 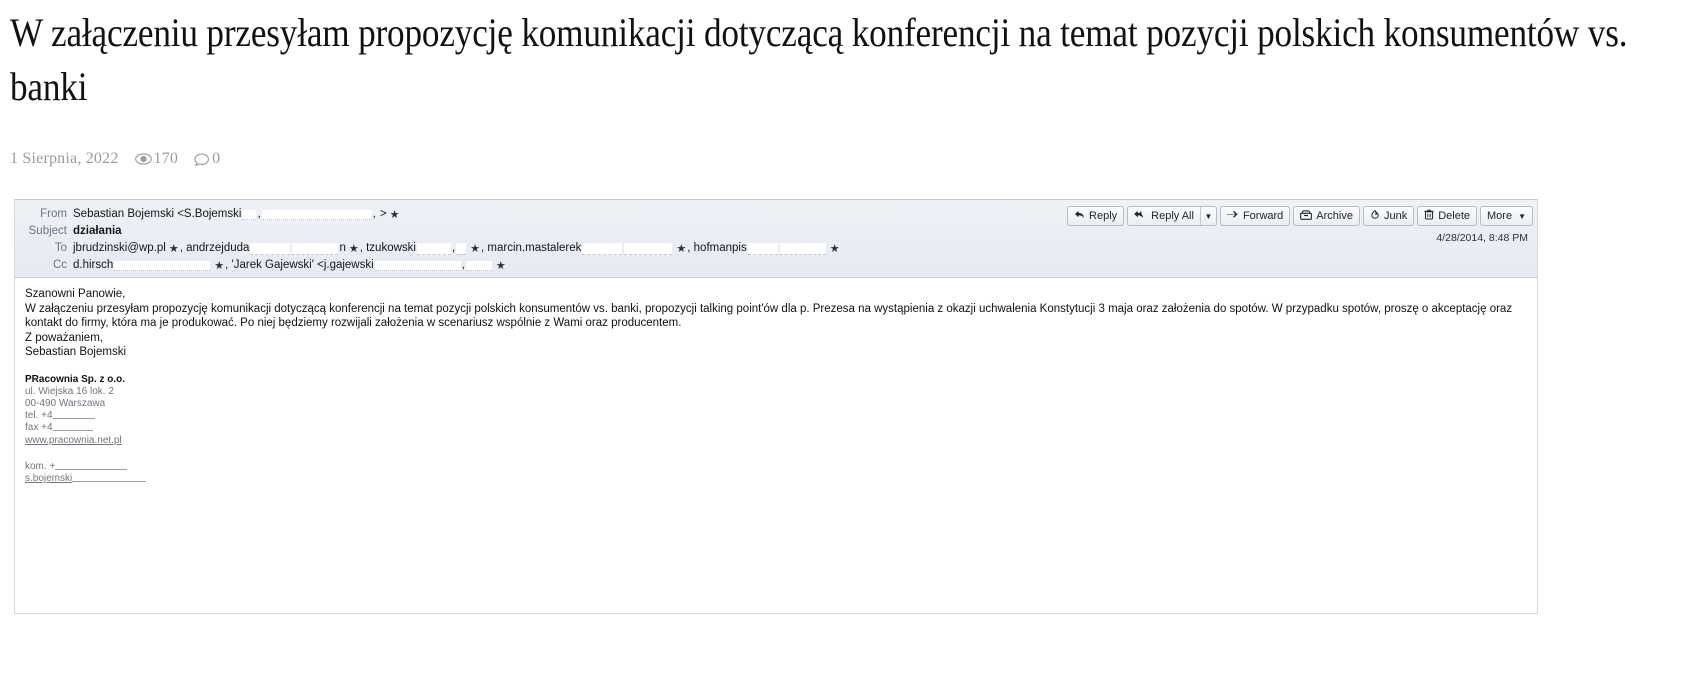 I want to click on delete-button-label: Delete, so click(x=1454, y=216).